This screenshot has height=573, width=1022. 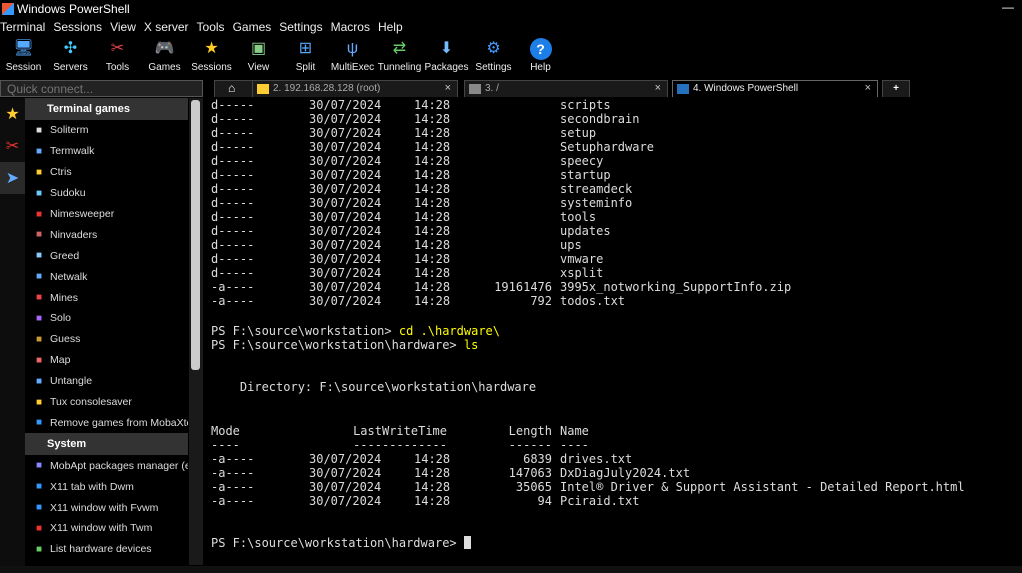 What do you see at coordinates (393, 27) in the screenshot?
I see `menu-item-help: Help` at bounding box center [393, 27].